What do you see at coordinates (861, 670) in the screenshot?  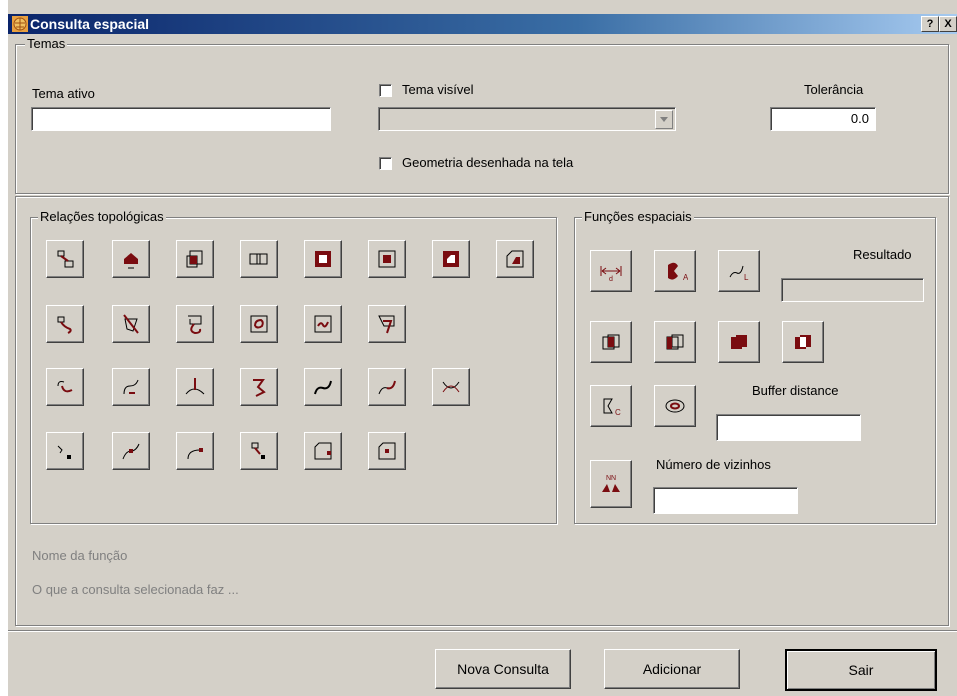 I see `sair-button: Sair` at bounding box center [861, 670].